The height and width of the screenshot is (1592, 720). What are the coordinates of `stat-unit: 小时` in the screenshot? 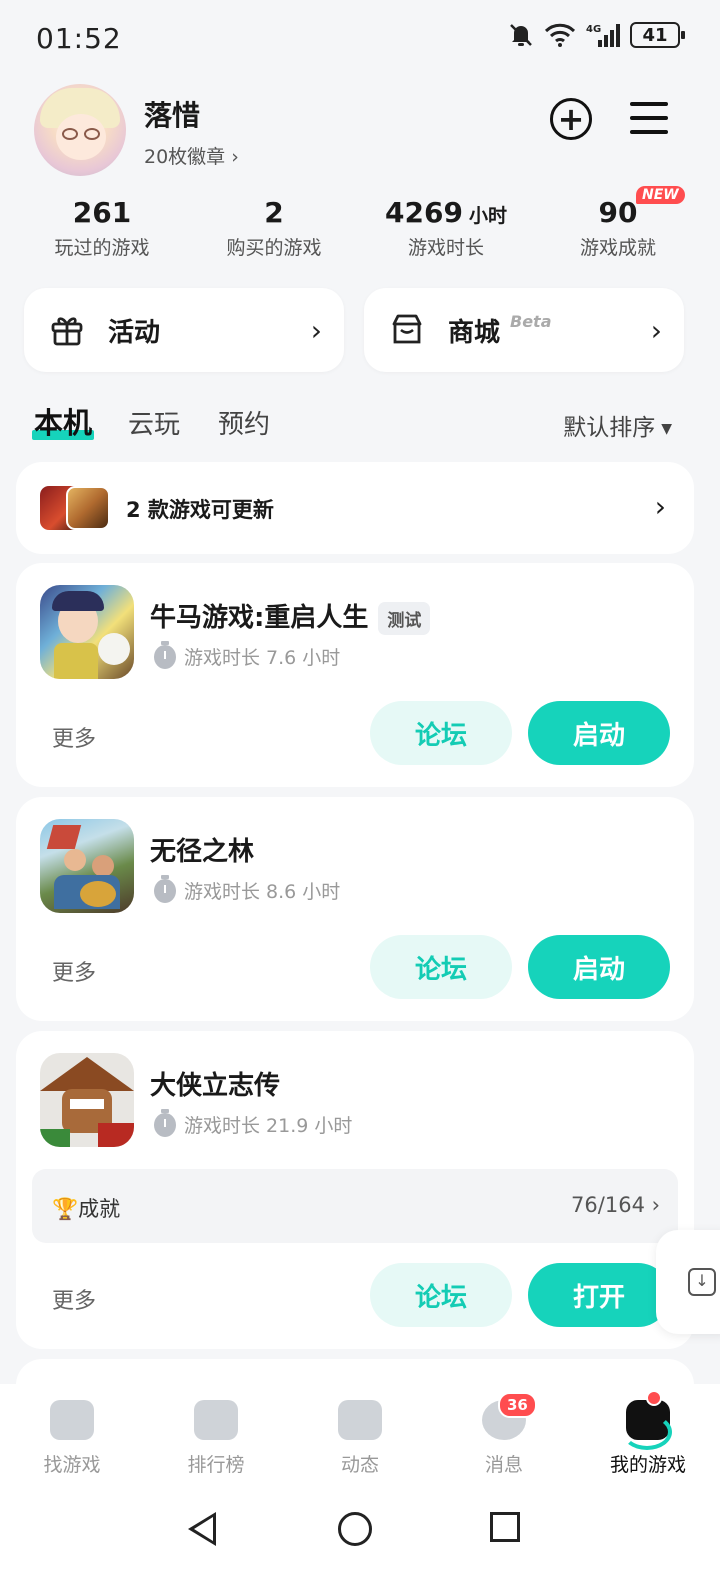 It's located at (487, 216).